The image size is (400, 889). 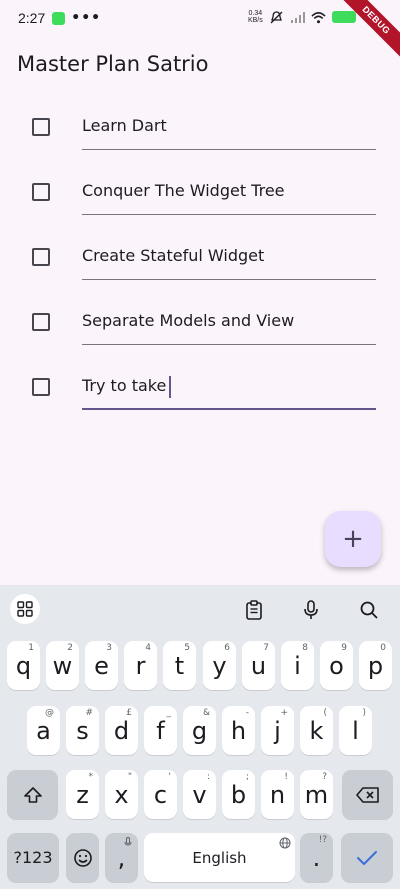 What do you see at coordinates (49, 713) in the screenshot?
I see `key-hint: @` at bounding box center [49, 713].